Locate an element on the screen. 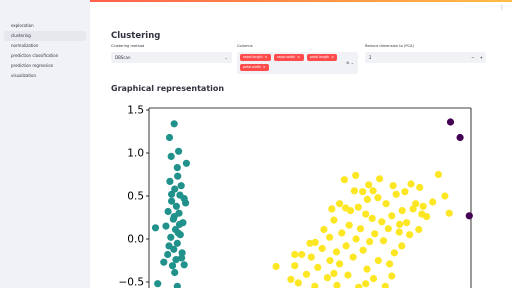 The height and width of the screenshot is (288, 512). column-tag-petal-length: petal.length × is located at coordinates (322, 57).